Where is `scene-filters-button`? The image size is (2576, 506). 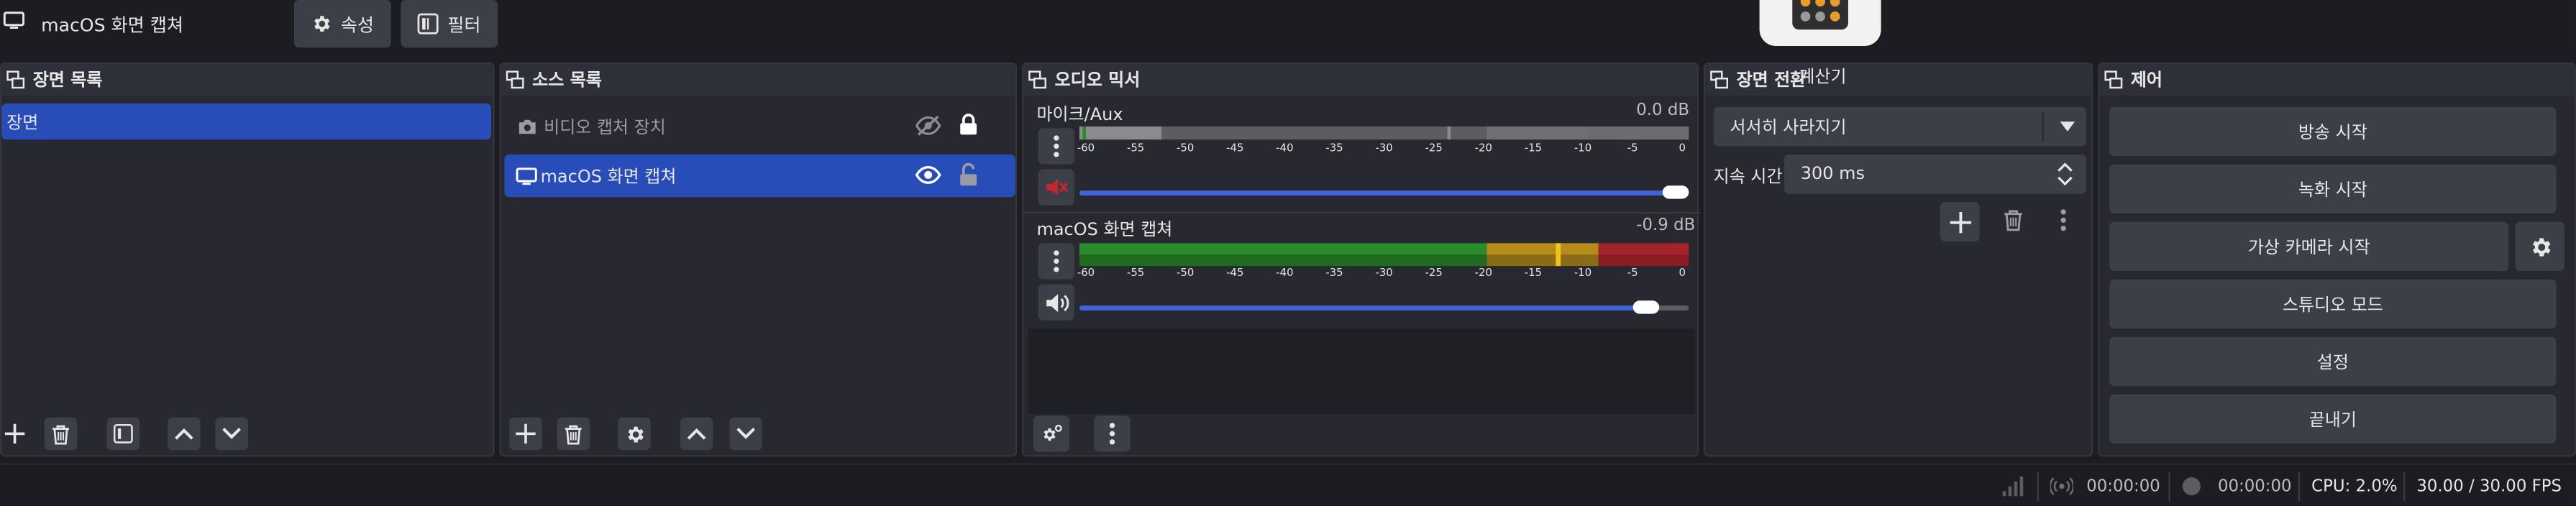
scene-filters-button is located at coordinates (123, 434).